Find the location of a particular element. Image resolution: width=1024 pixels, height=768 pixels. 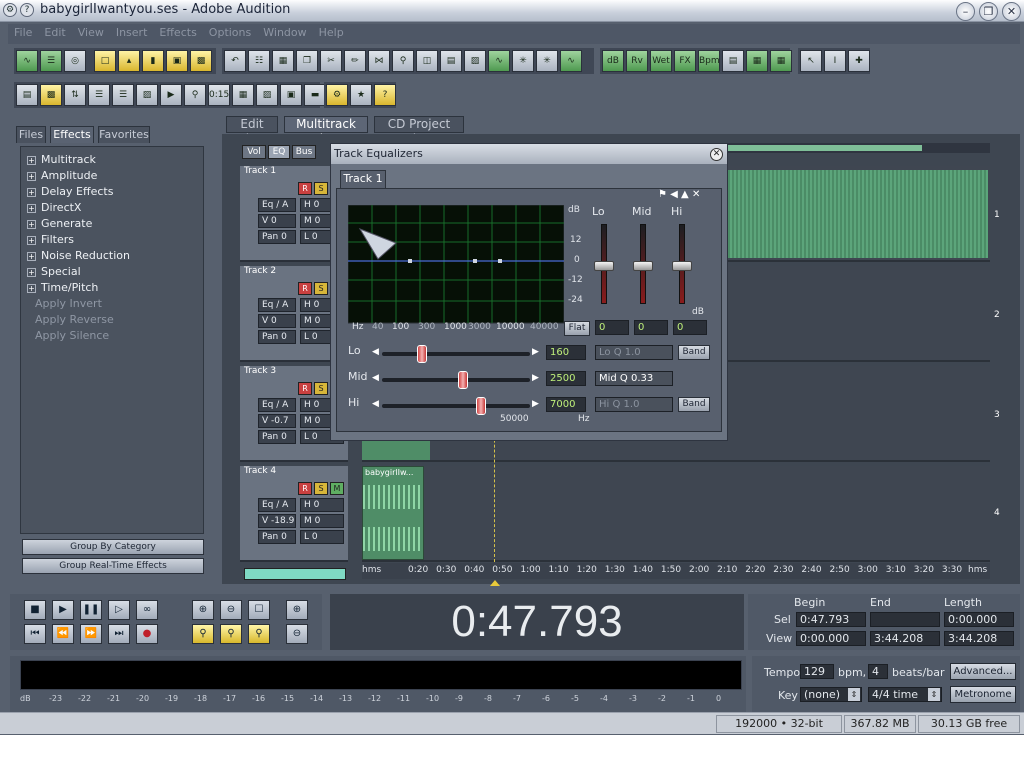

maximize-button: ❐ is located at coordinates (988, 11).